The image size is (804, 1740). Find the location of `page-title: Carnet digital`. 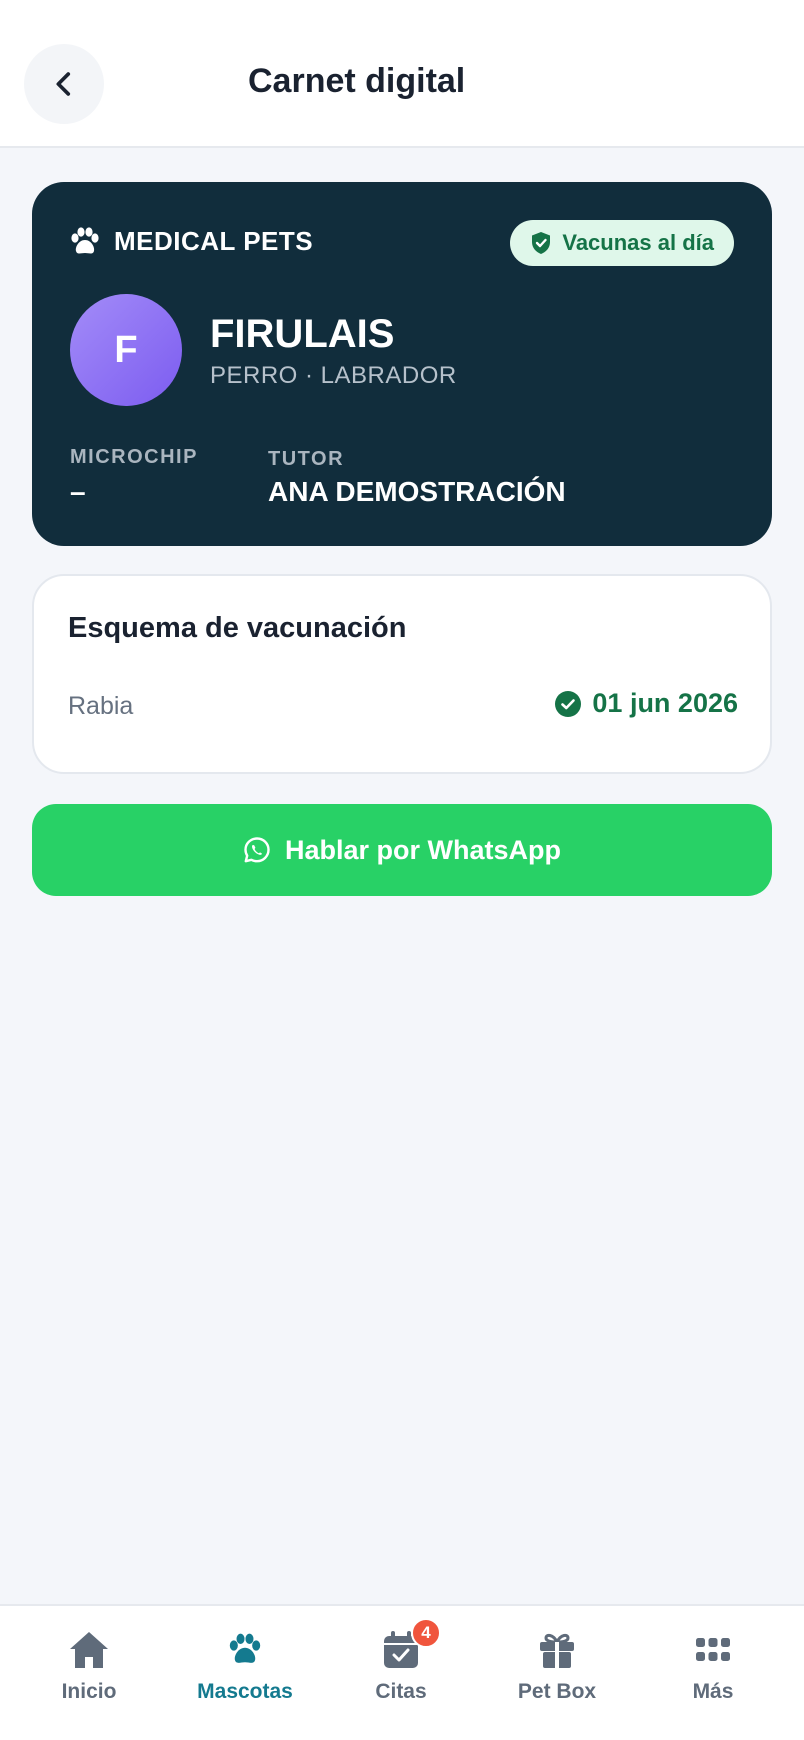

page-title: Carnet digital is located at coordinates (357, 81).